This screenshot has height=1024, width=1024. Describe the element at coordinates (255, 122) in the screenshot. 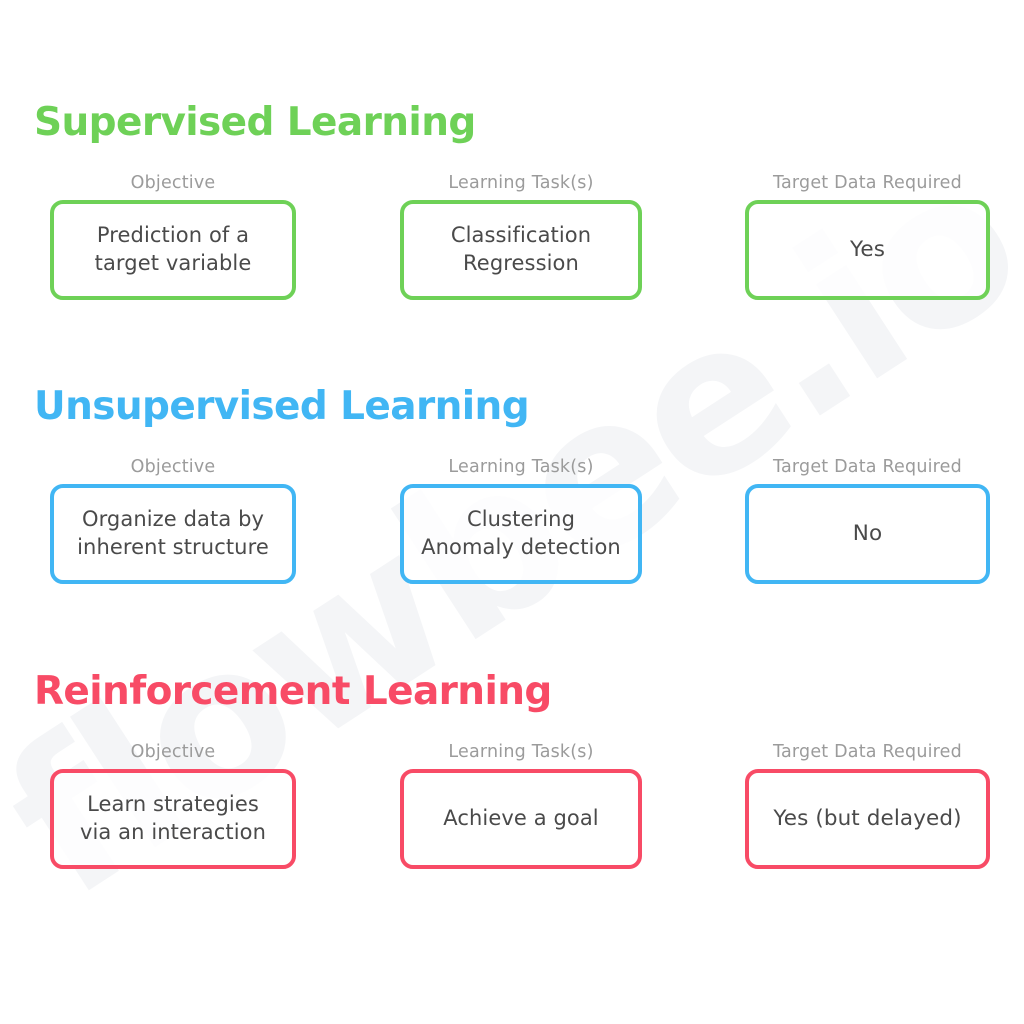

I see `heading-supervised-learning: Supervised Learning` at that location.